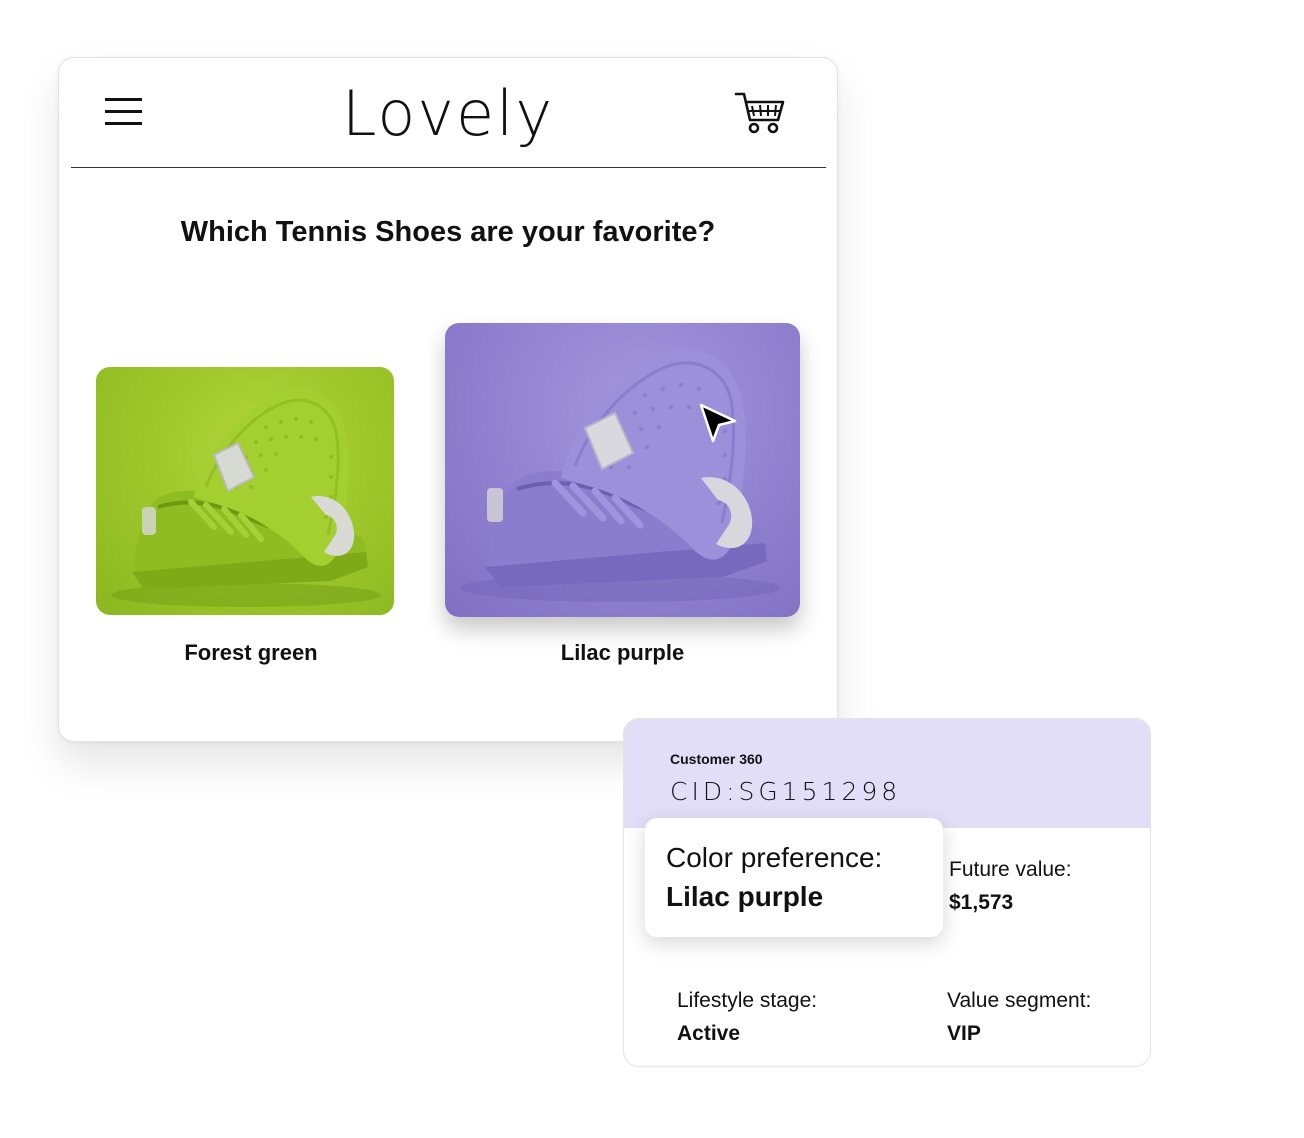 Image resolution: width=1304 pixels, height=1138 pixels. What do you see at coordinates (448, 114) in the screenshot?
I see `brand-logo: Lovely` at bounding box center [448, 114].